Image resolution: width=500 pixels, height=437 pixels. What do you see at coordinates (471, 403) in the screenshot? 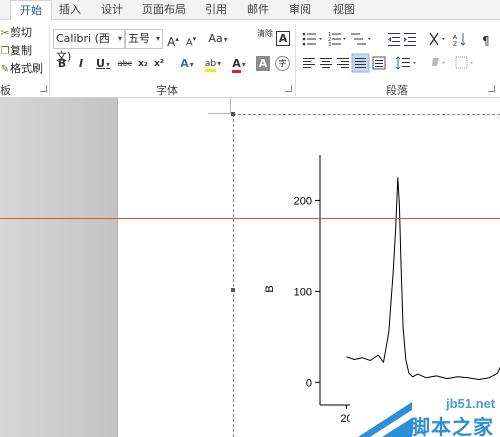
I see `watermark-site: jb51.net` at bounding box center [471, 403].